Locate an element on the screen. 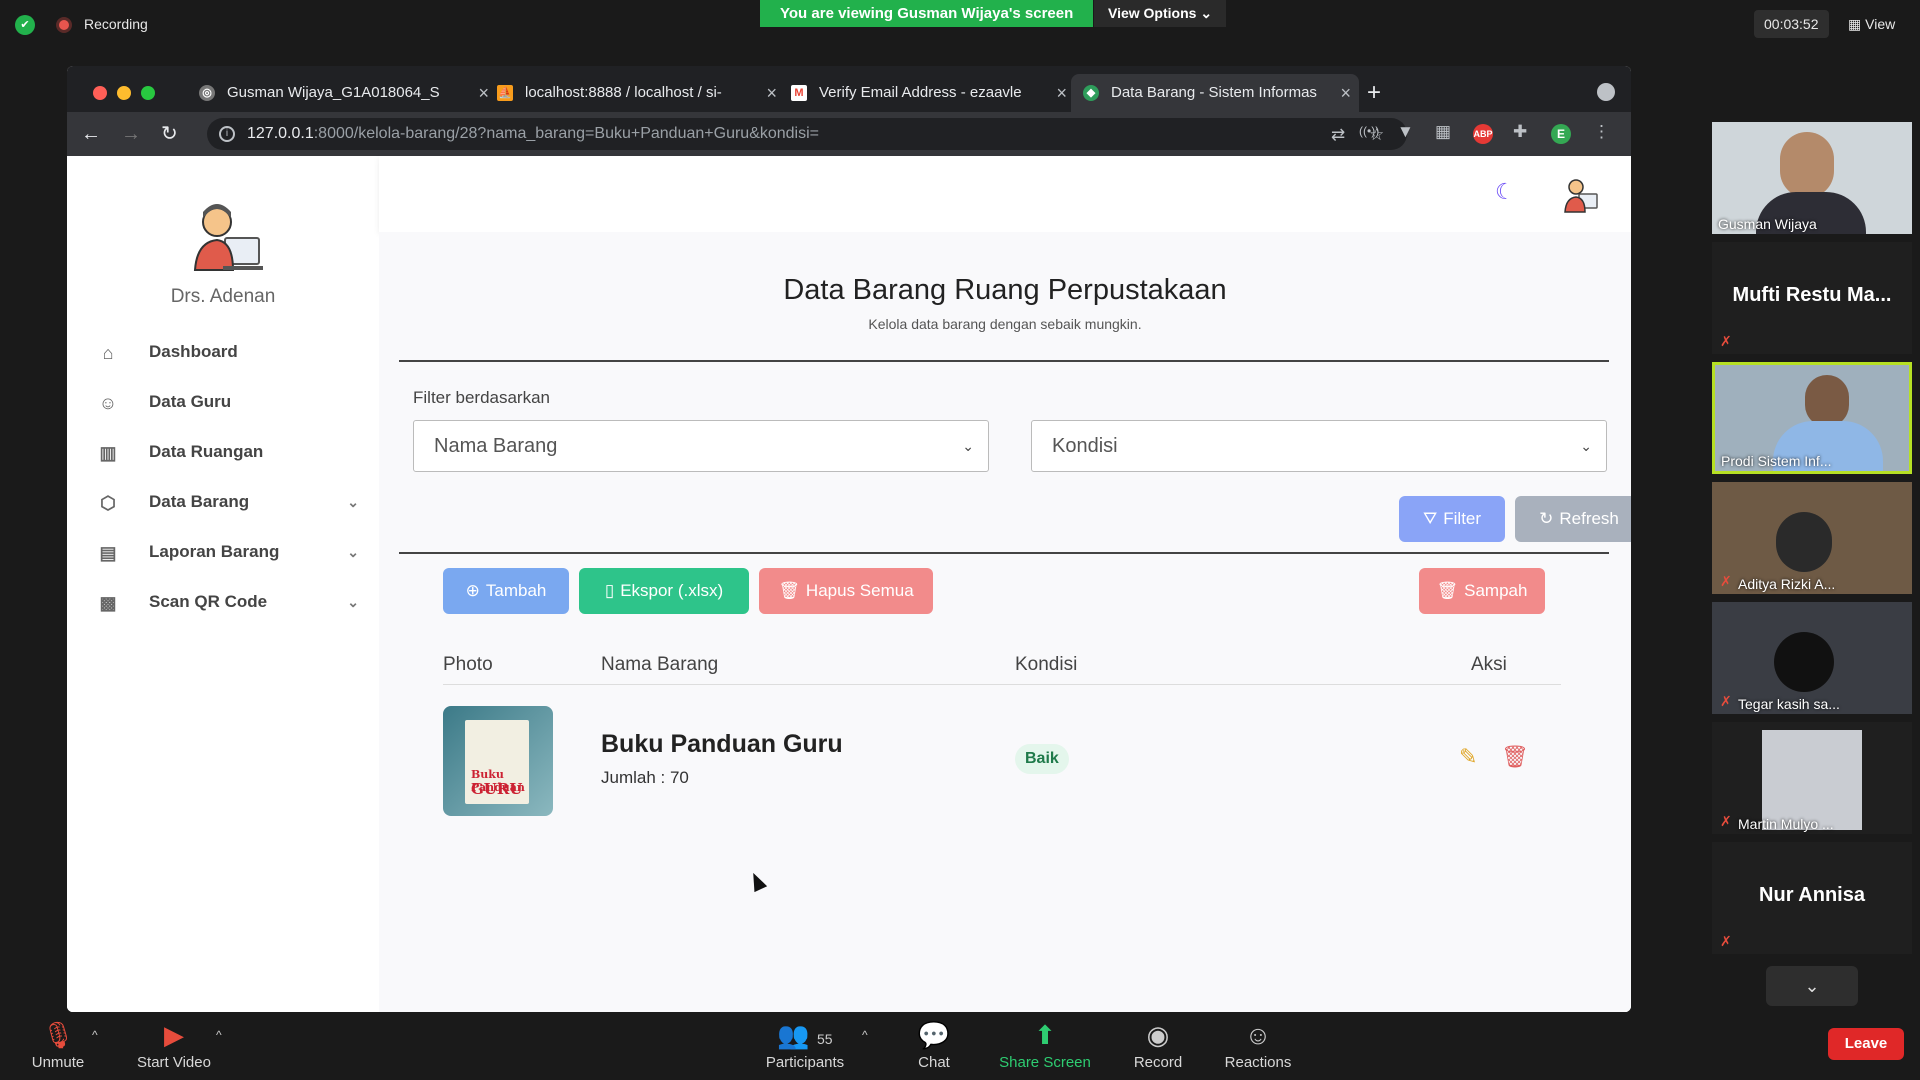  participant-tile: Gusman Wijaya is located at coordinates (1812, 178).